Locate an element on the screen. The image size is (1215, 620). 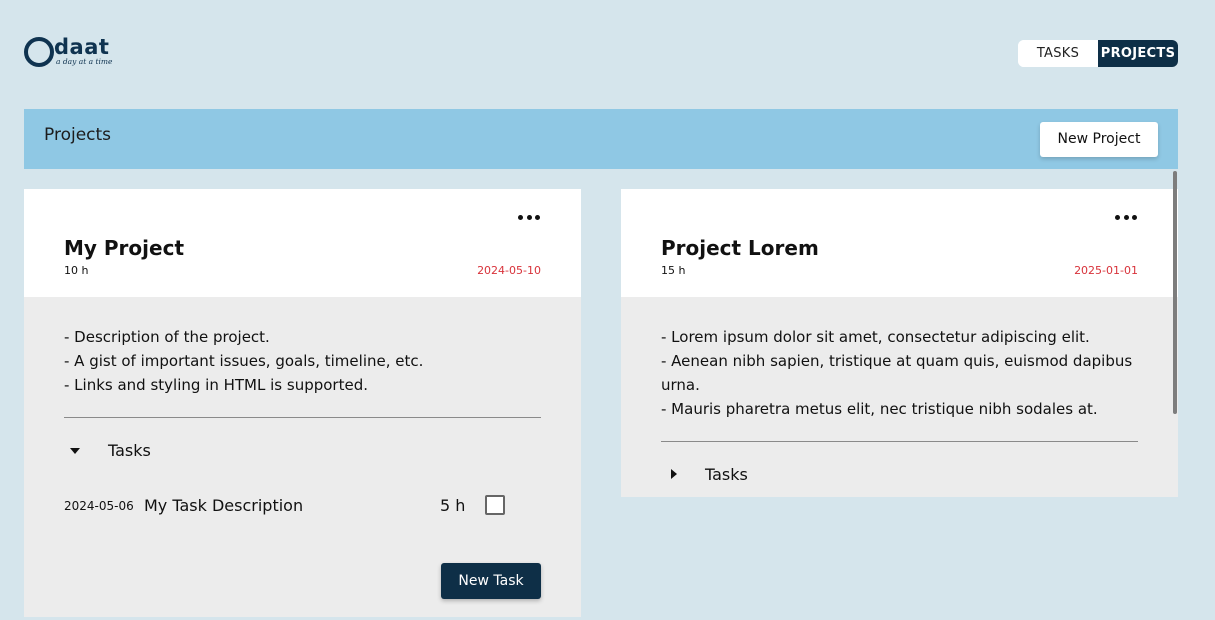
tasks-view-button: TASKS is located at coordinates (1058, 53).